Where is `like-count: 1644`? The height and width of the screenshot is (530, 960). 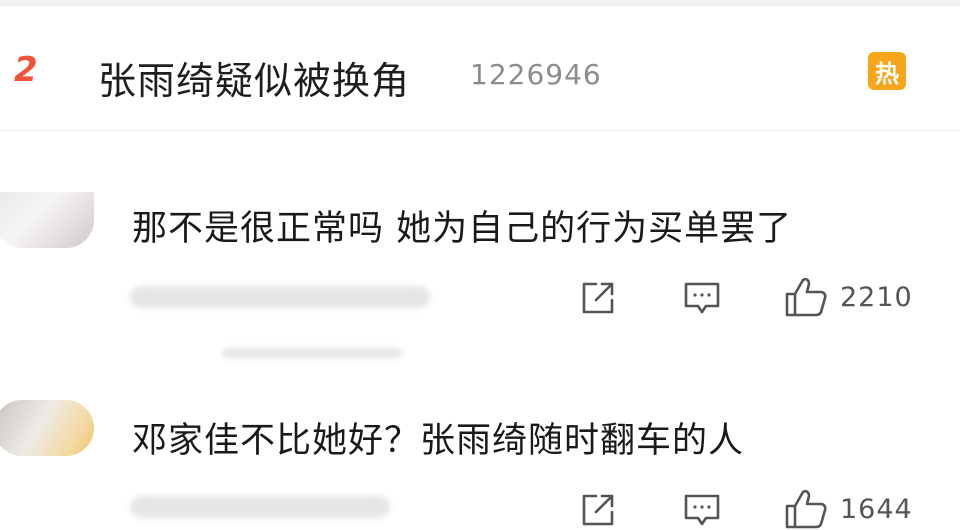 like-count: 1644 is located at coordinates (876, 509).